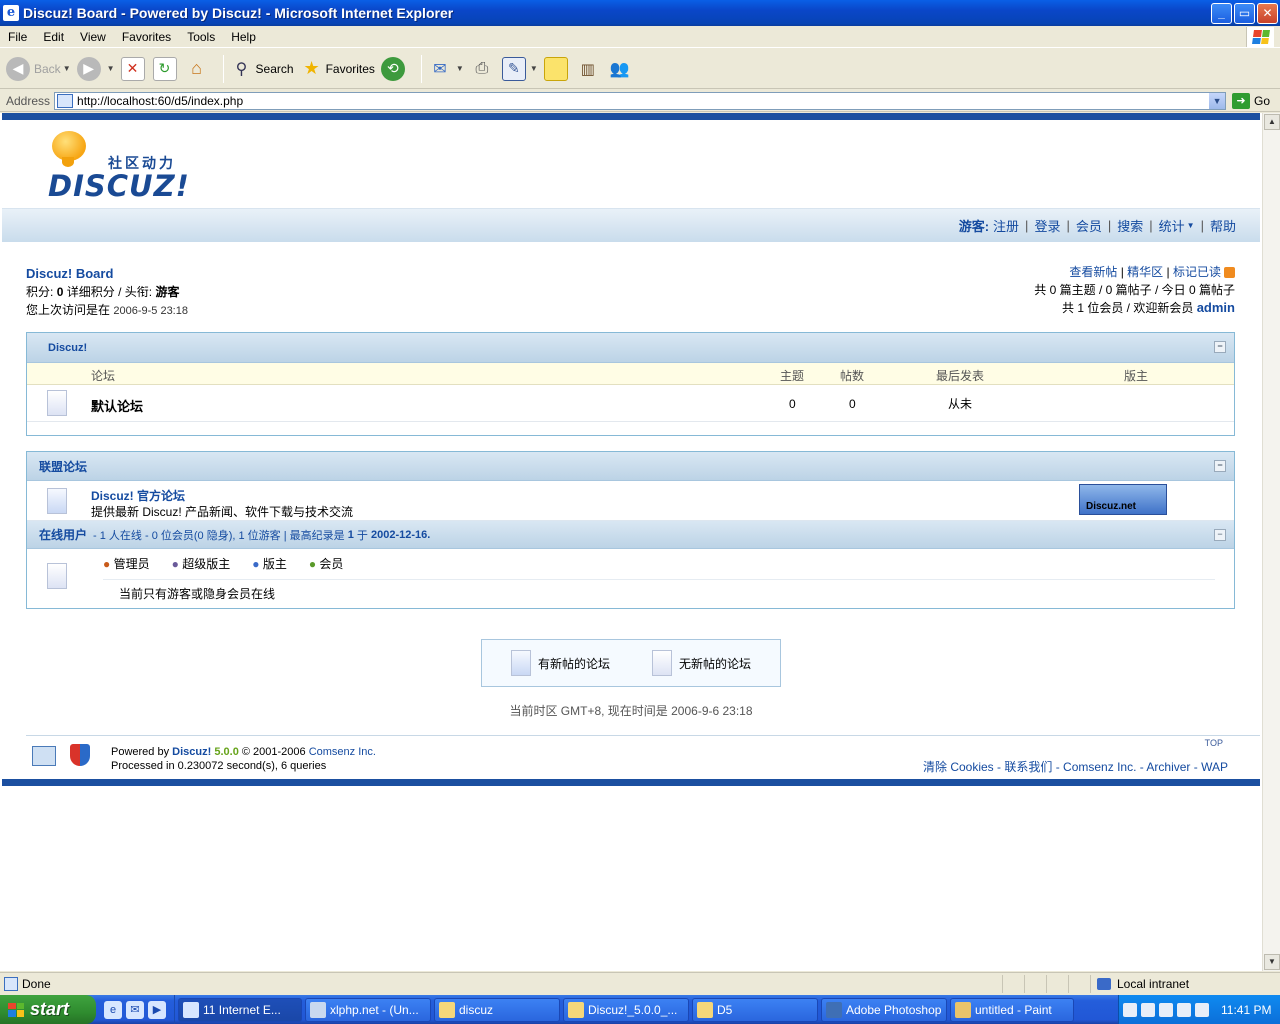  I want to click on digest-link: 精华区, so click(1145, 272).